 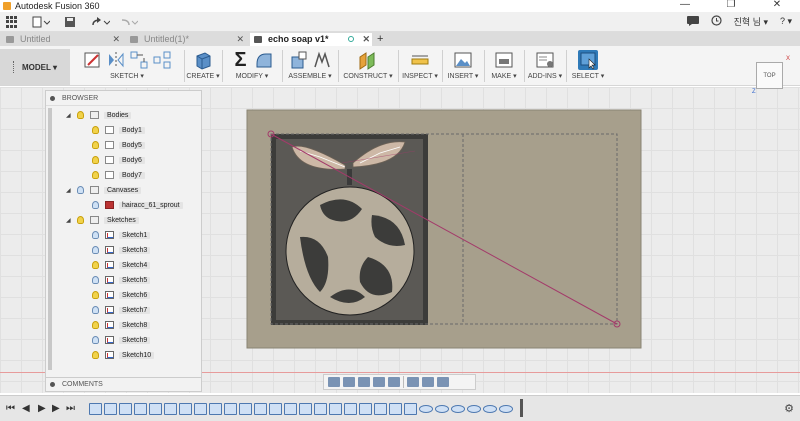 What do you see at coordinates (116, 60) in the screenshot?
I see `mirror-sketch-icon` at bounding box center [116, 60].